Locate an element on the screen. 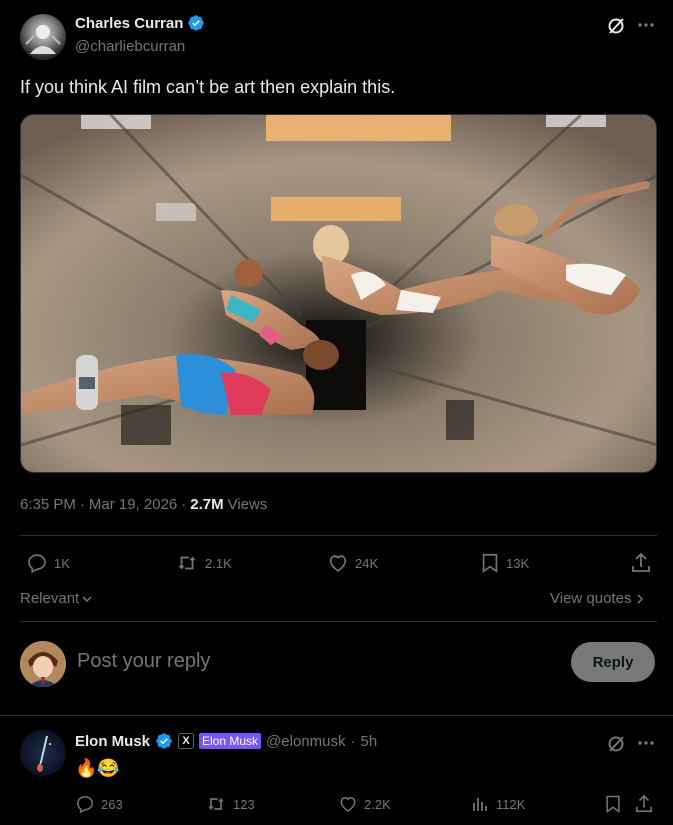 This screenshot has width=673, height=825. view-quotes-link: View quotes is located at coordinates (597, 598).